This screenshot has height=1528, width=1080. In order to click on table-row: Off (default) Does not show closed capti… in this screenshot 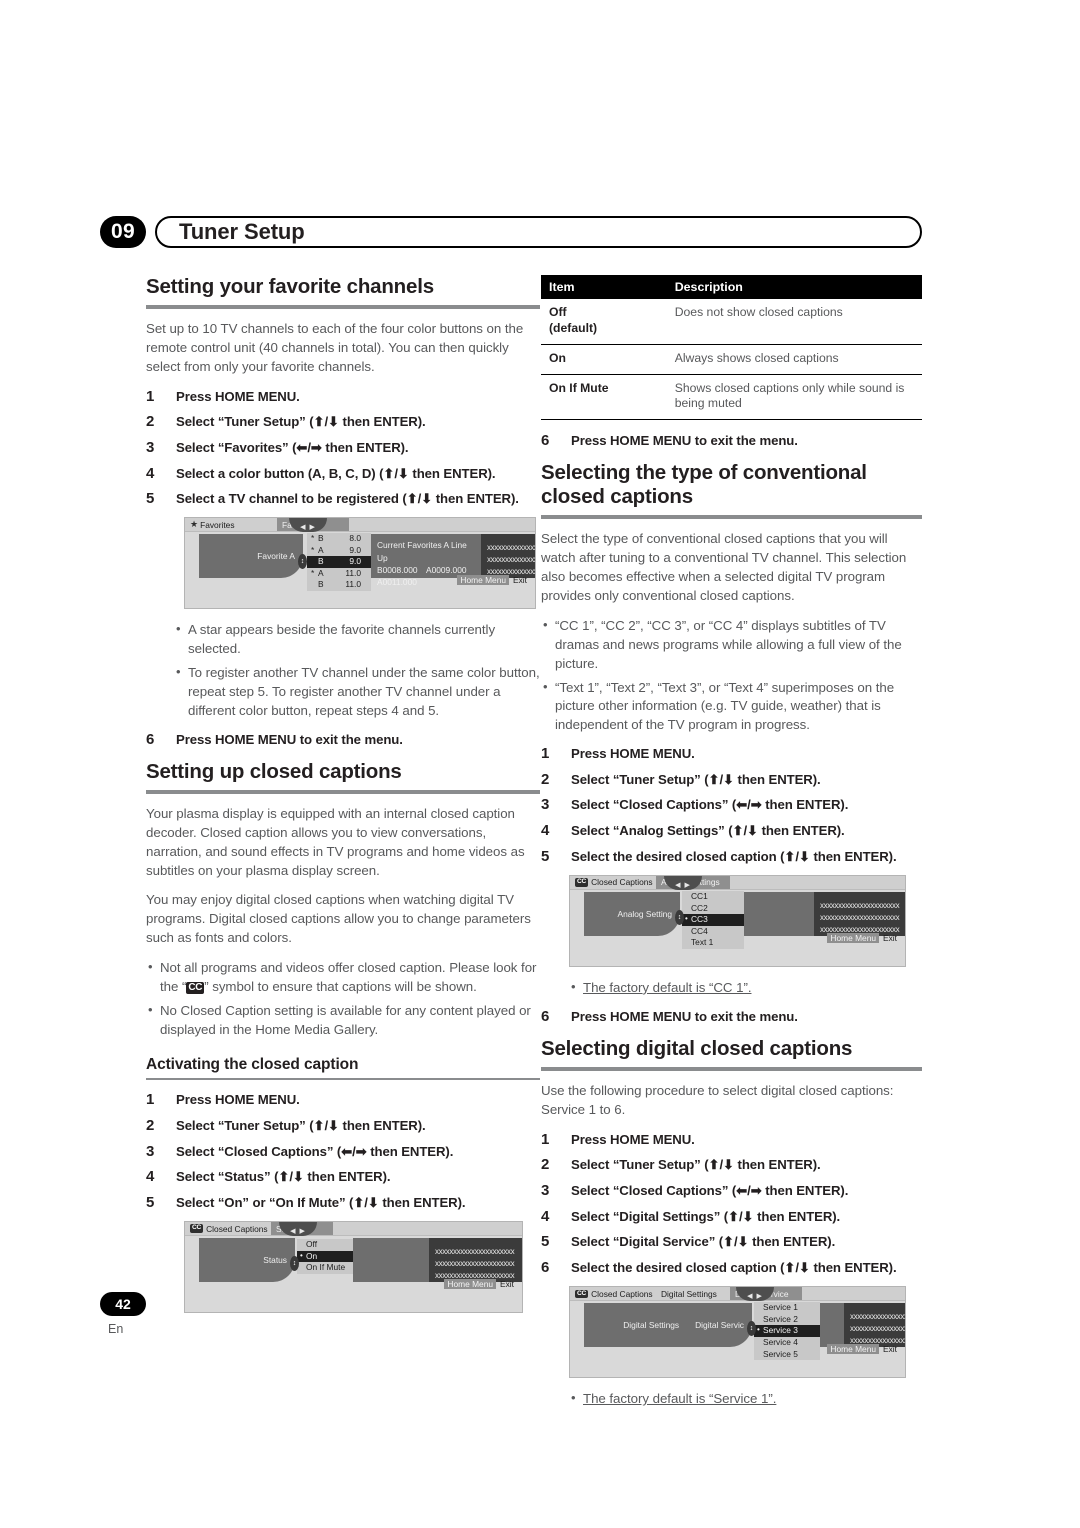, I will do `click(731, 322)`.